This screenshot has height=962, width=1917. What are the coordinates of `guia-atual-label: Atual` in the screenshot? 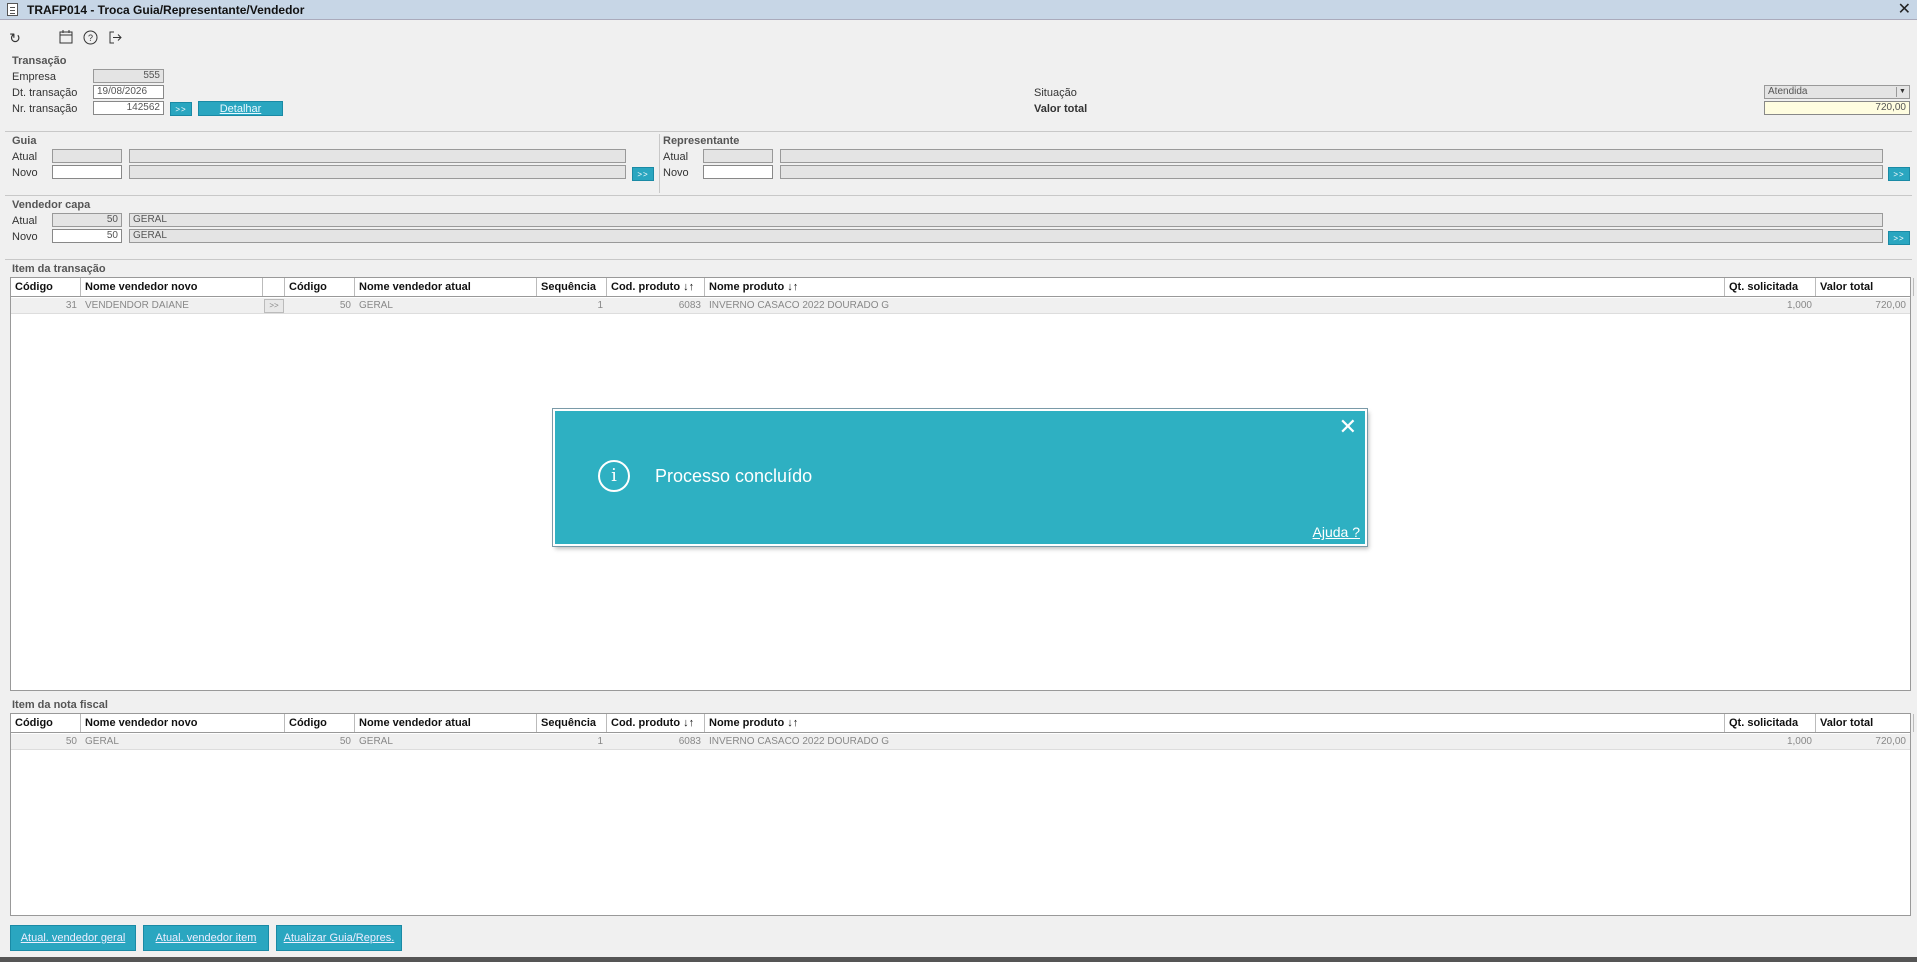 It's located at (25, 157).